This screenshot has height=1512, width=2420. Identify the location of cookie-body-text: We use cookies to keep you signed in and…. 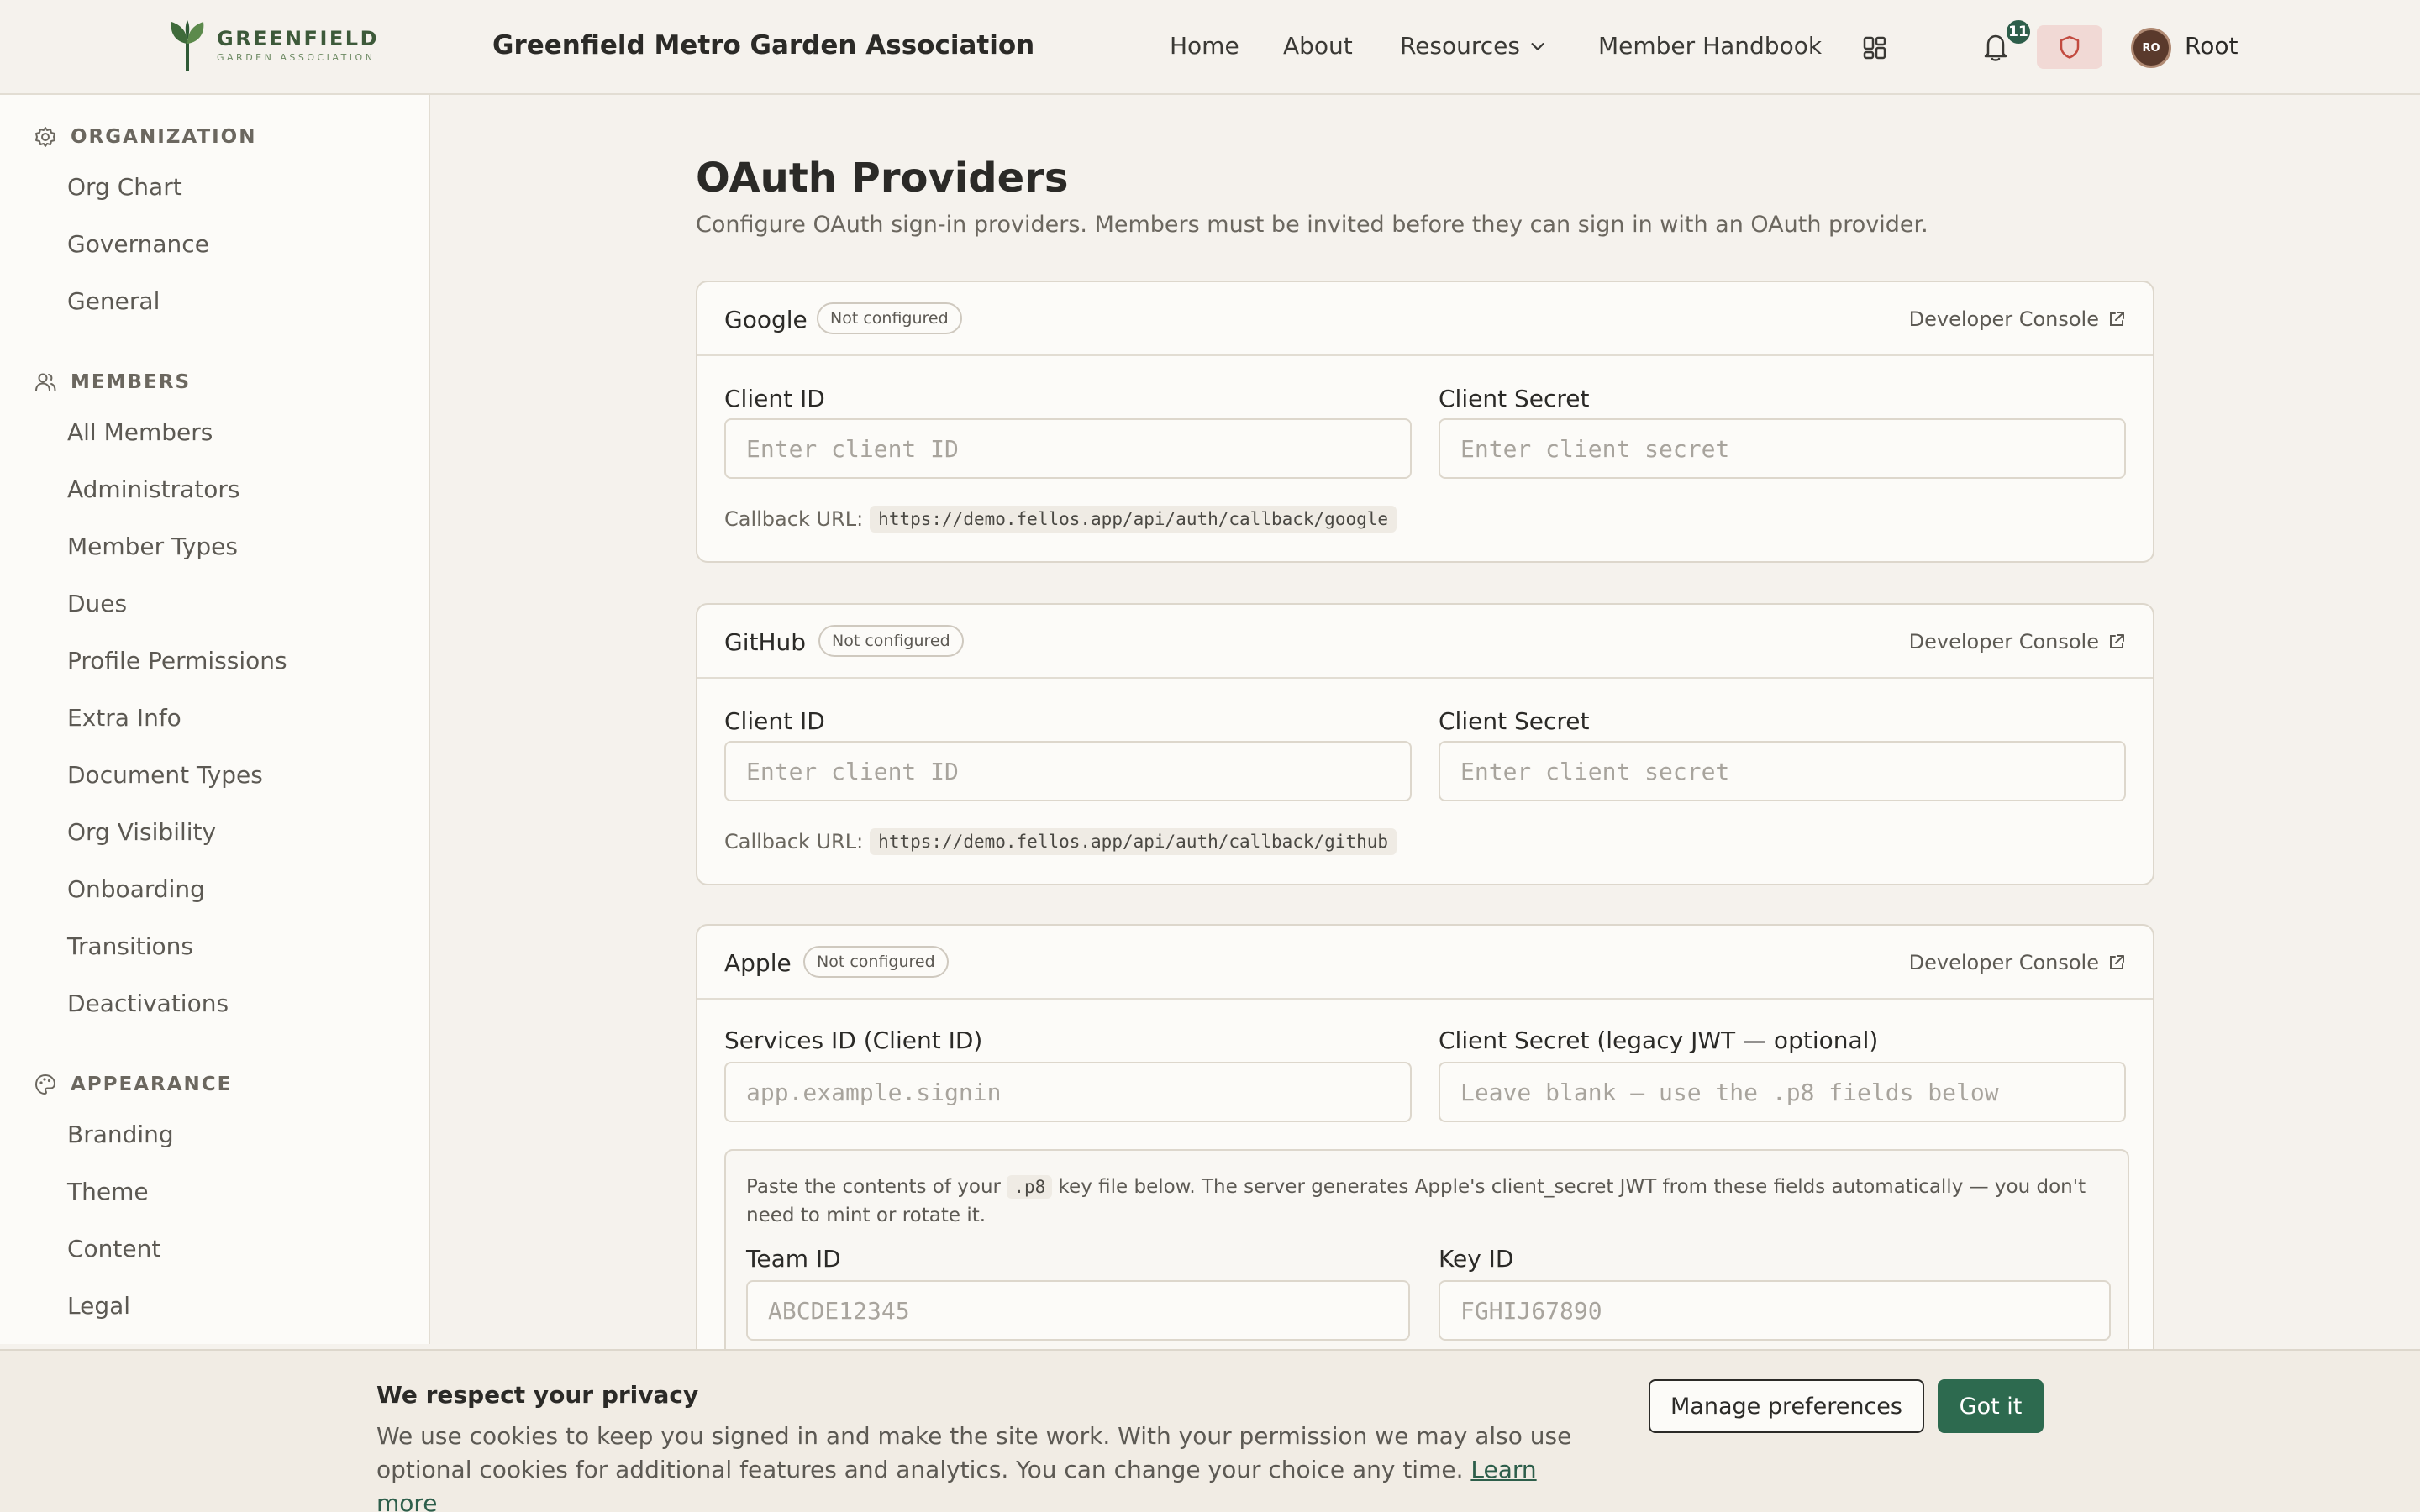
(974, 1452).